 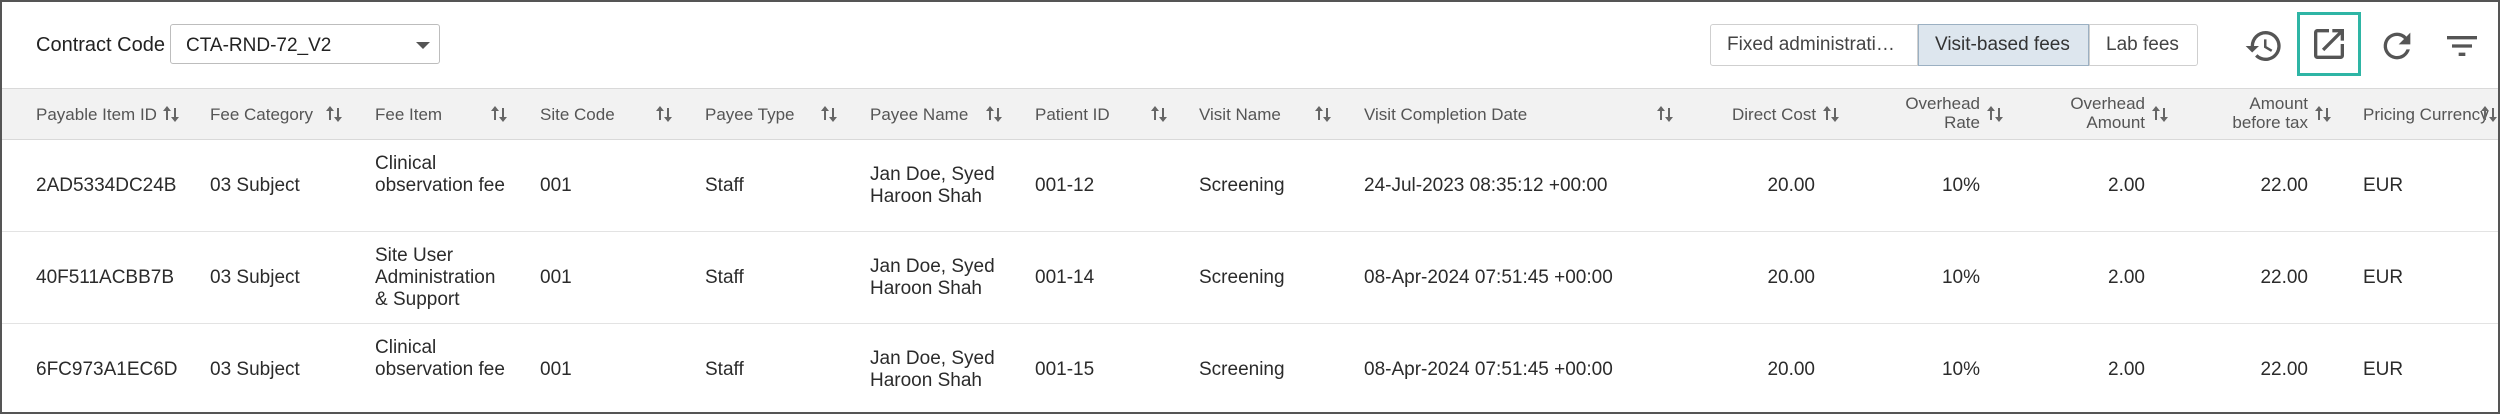 What do you see at coordinates (2329, 44) in the screenshot?
I see `open-in-new-icon` at bounding box center [2329, 44].